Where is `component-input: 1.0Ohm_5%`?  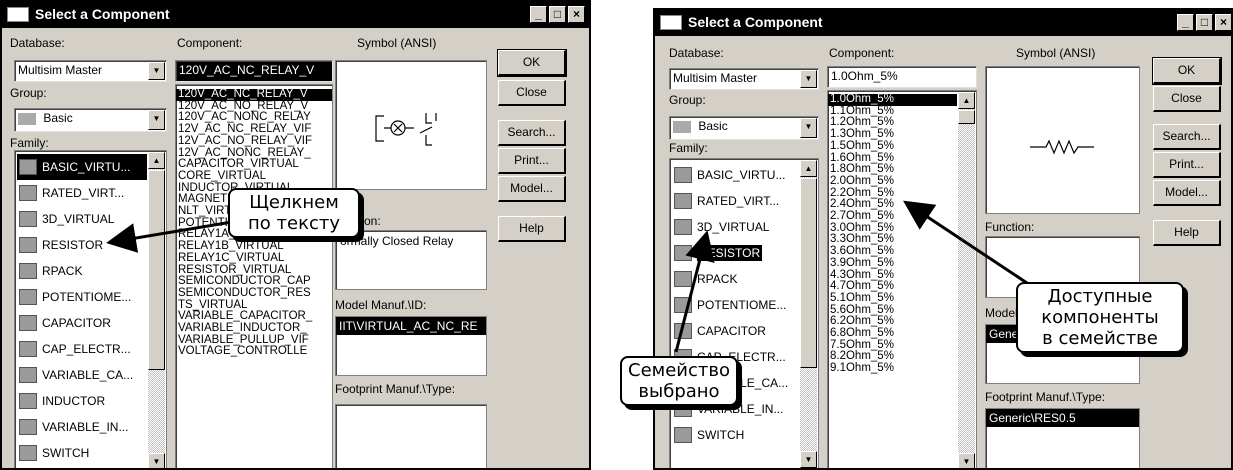 component-input: 1.0Ohm_5% is located at coordinates (902, 77).